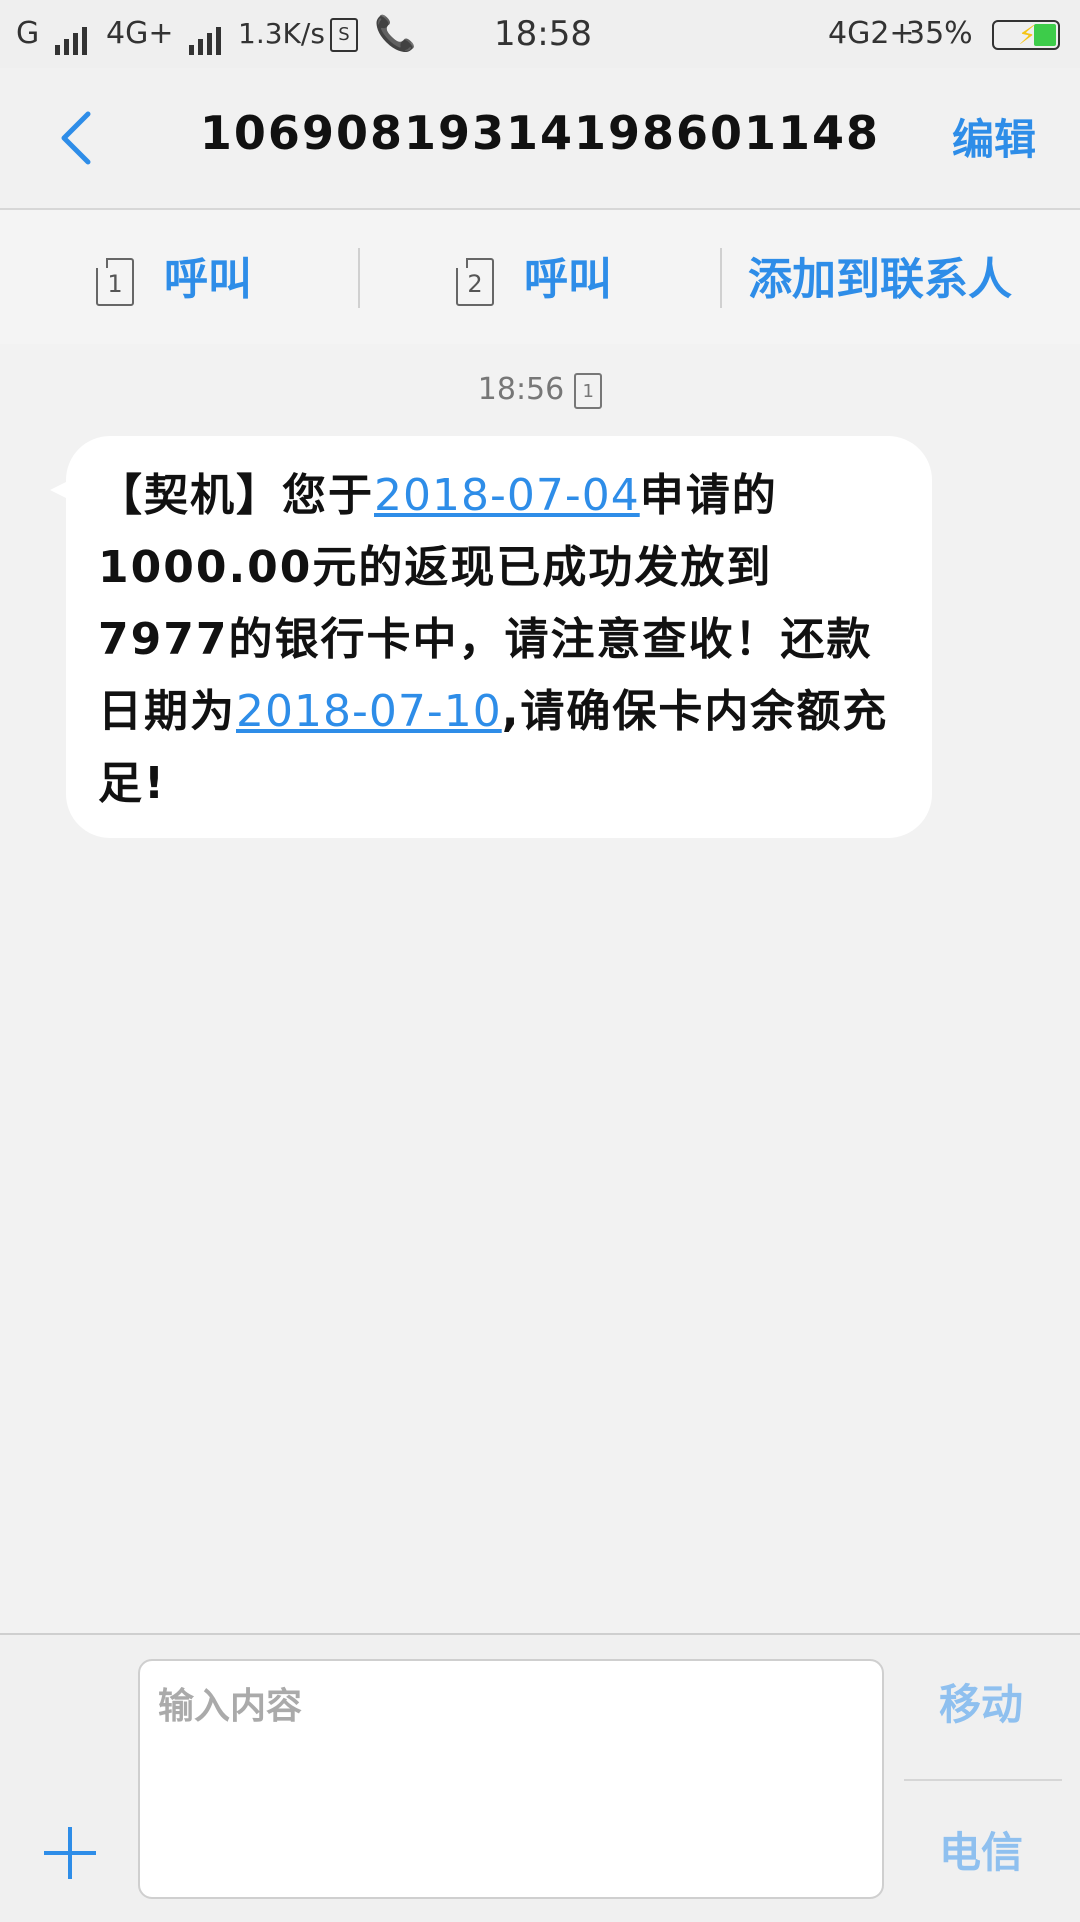 Image resolution: width=1080 pixels, height=1922 pixels. What do you see at coordinates (511, 1779) in the screenshot?
I see `message-input: 输入内容` at bounding box center [511, 1779].